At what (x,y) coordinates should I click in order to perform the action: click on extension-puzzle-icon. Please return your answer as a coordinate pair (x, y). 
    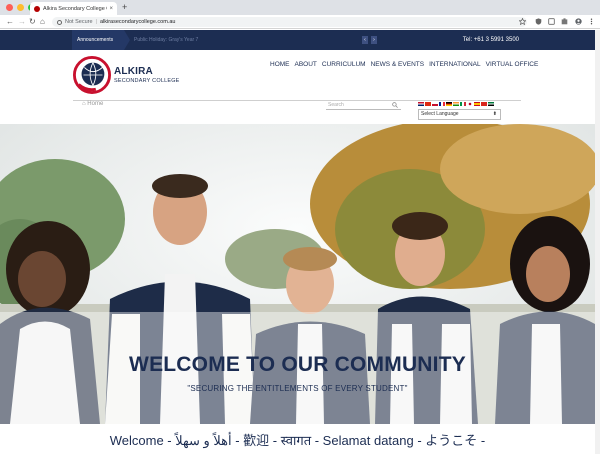
    Looking at the image, I should click on (564, 21).